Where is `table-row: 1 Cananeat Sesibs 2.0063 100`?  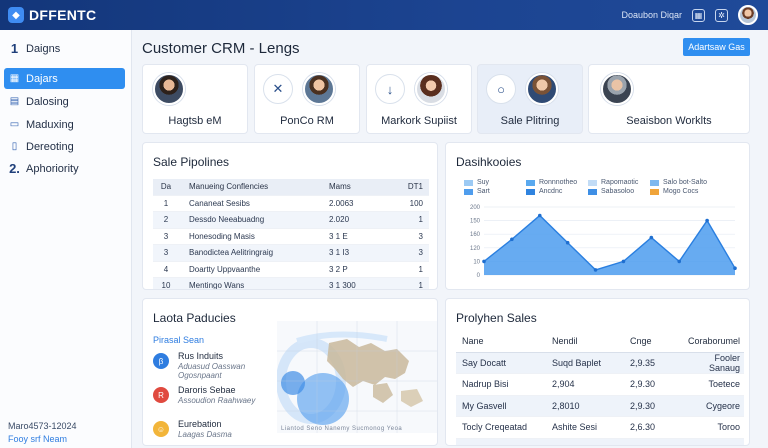
table-row: 1 Cananeat Sesibs 2.0063 100 is located at coordinates (291, 204).